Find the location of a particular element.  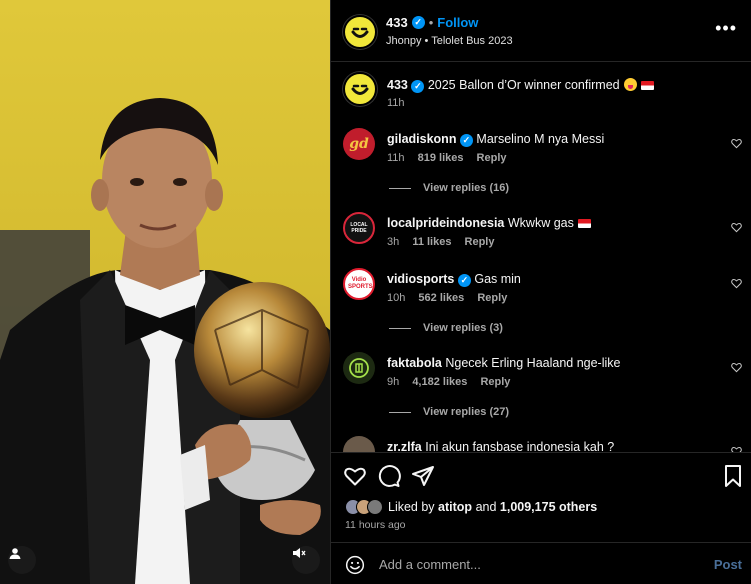

comment-time: 11h is located at coordinates (396, 158).